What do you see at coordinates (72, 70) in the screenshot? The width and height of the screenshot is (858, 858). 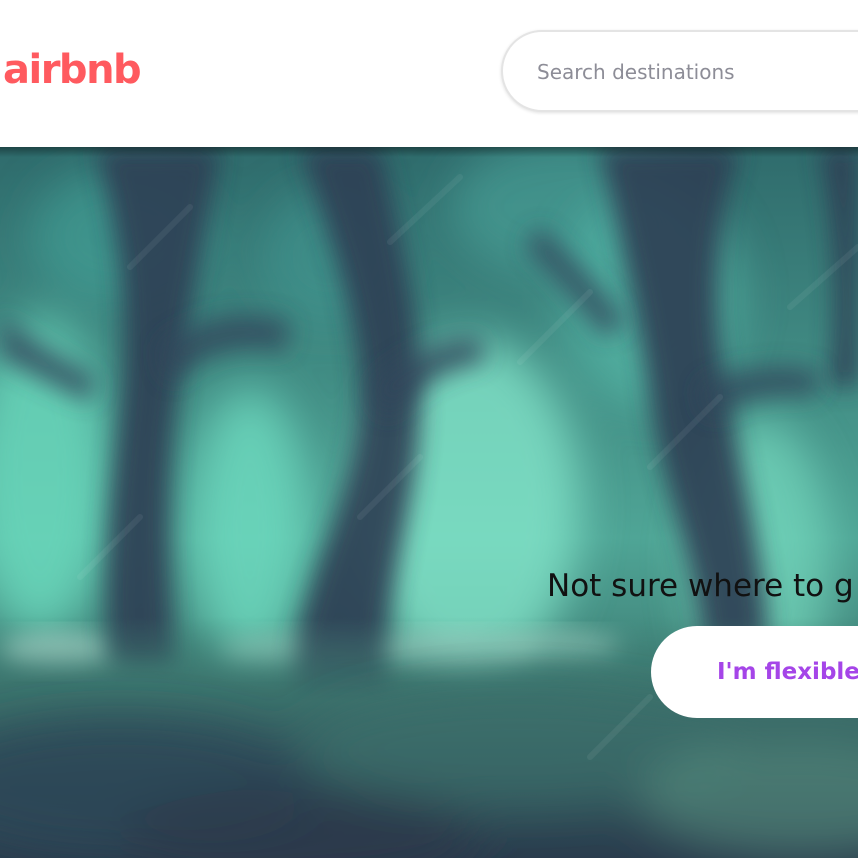 I see `airbnb-logo: airbnb` at bounding box center [72, 70].